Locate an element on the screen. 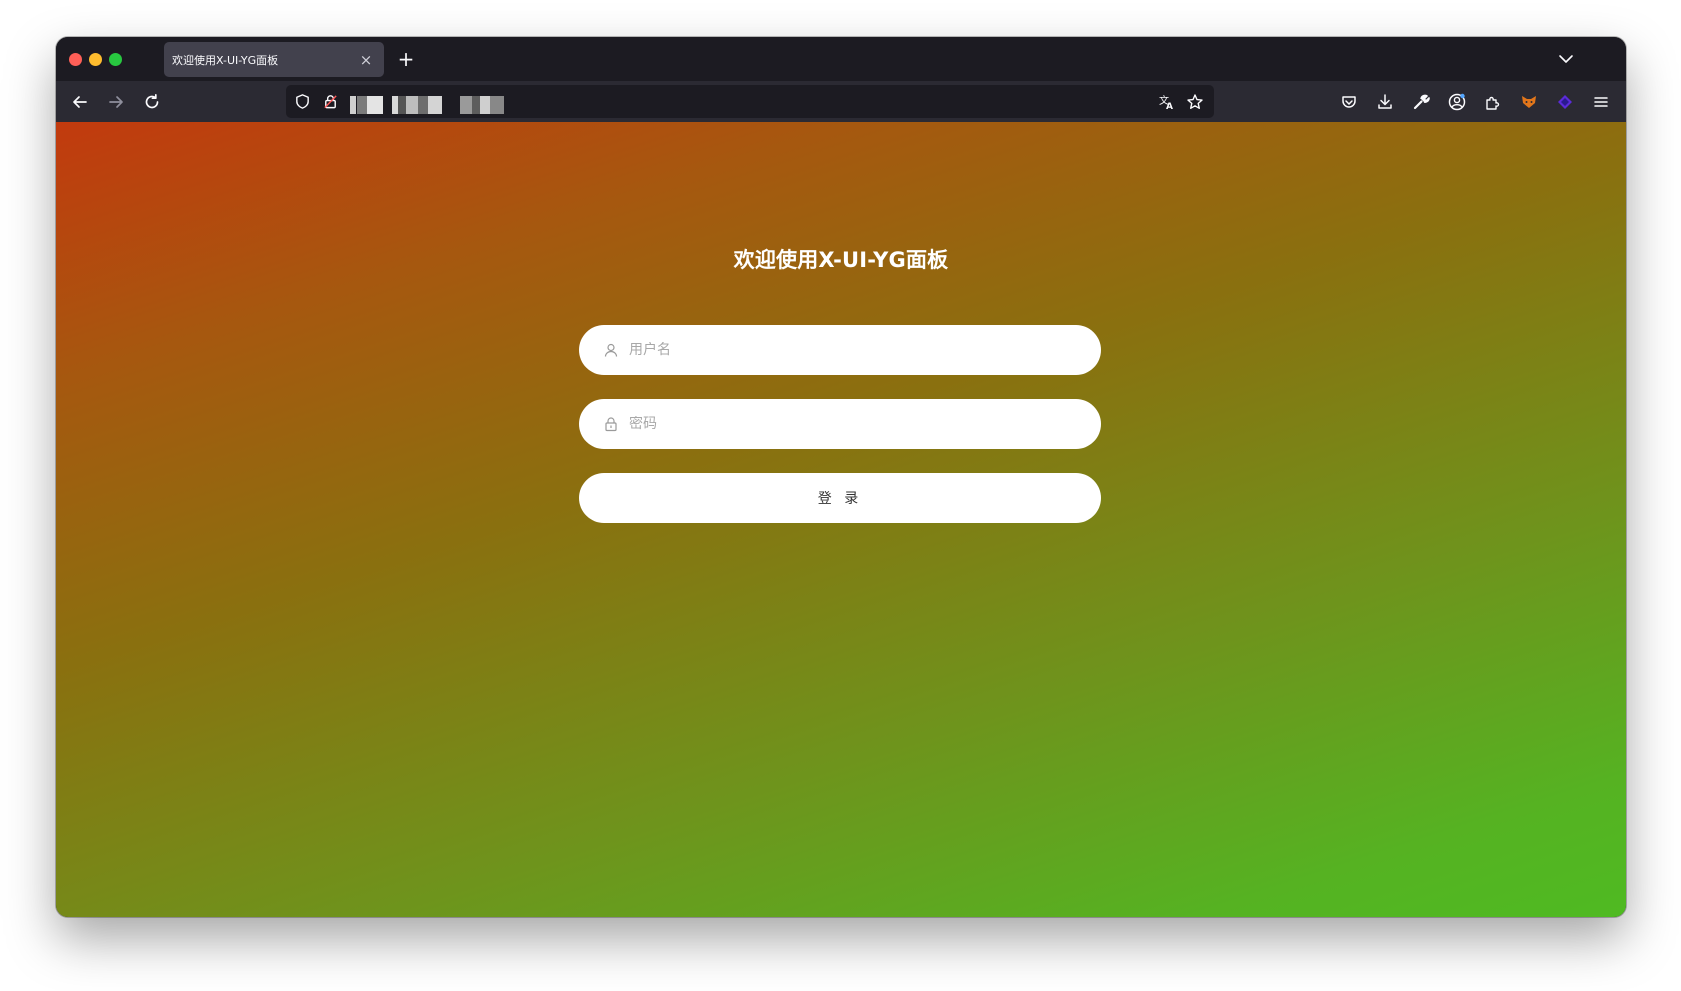  reload-icon is located at coordinates (152, 102).